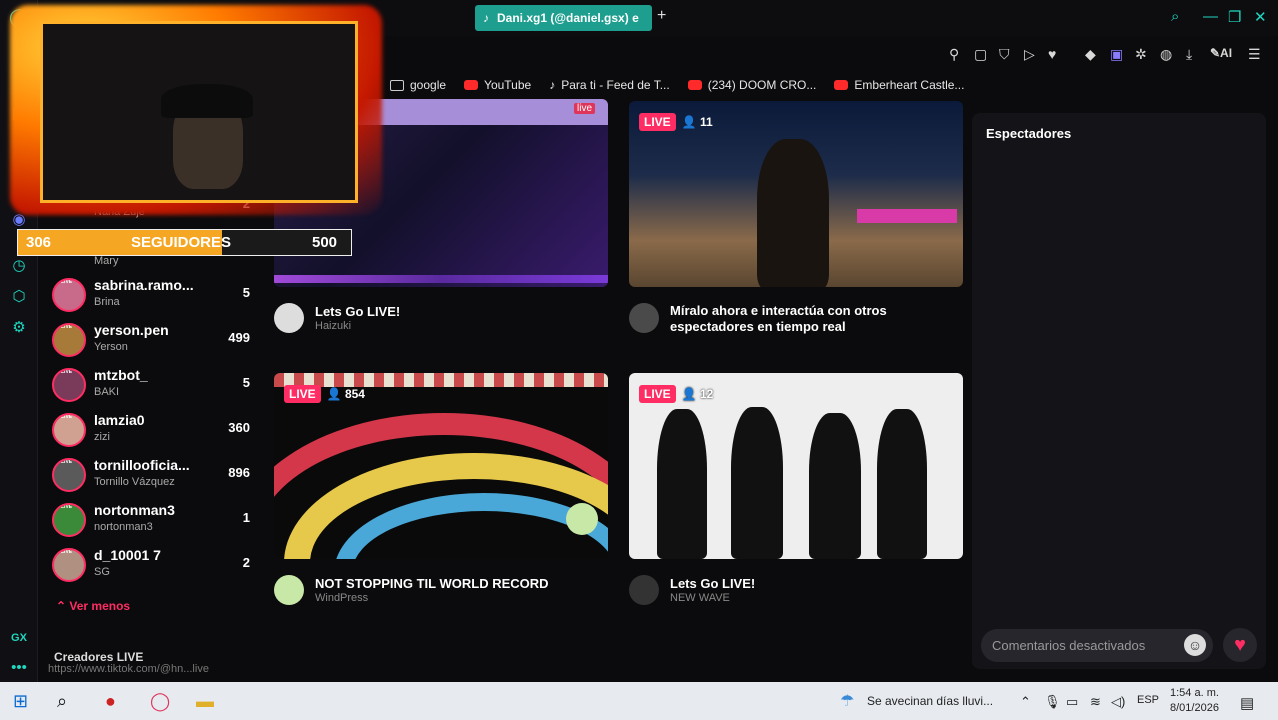 This screenshot has height=720, width=1278. What do you see at coordinates (107, 392) in the screenshot?
I see `channel-subtitle: BAKI` at bounding box center [107, 392].